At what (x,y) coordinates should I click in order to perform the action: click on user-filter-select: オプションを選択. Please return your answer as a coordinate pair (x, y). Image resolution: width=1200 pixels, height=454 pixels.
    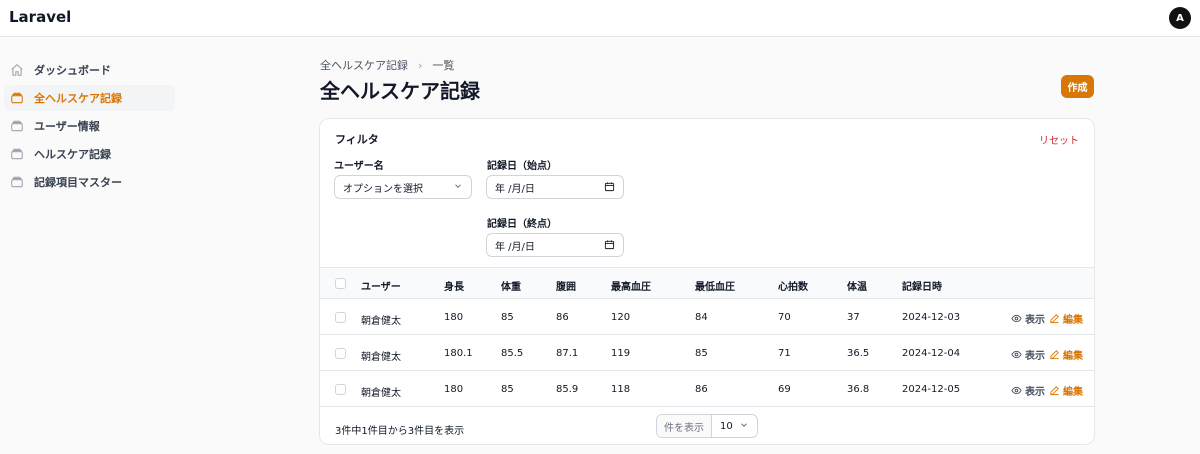
    Looking at the image, I should click on (403, 187).